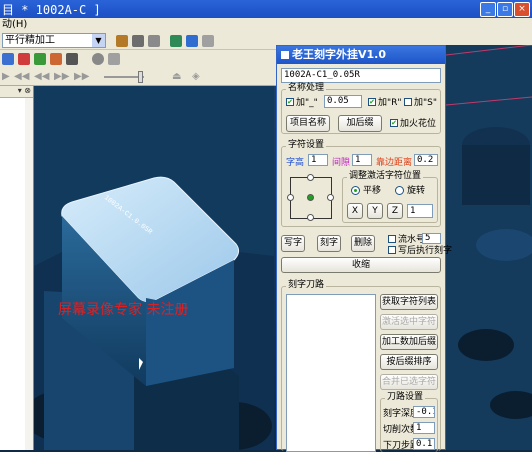  What do you see at coordinates (16, 92) in the screenshot?
I see `explorer-panel-header: ▾ ⊗` at bounding box center [16, 92].